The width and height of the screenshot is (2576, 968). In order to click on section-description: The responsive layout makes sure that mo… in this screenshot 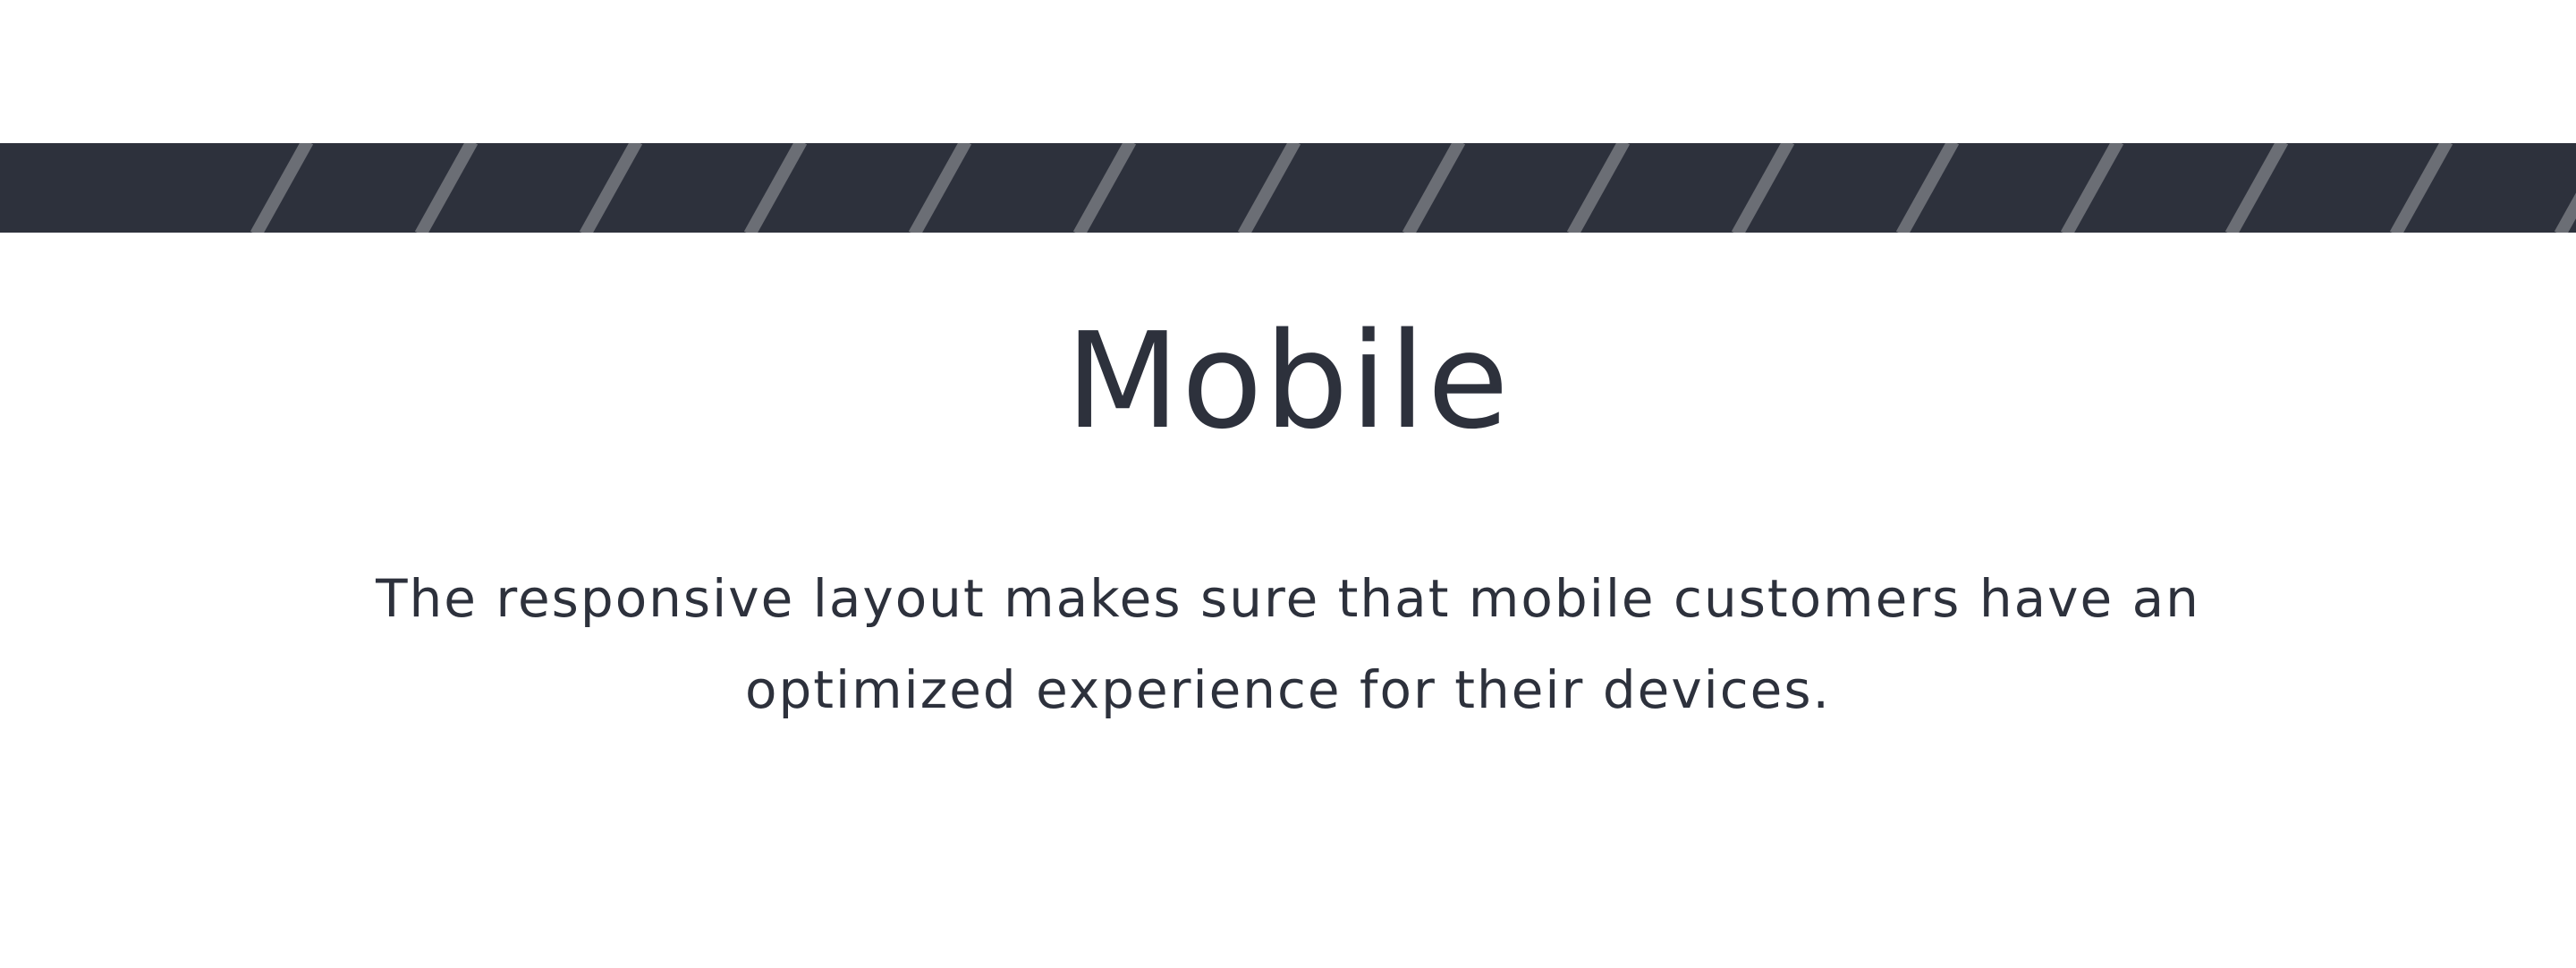, I will do `click(1288, 644)`.